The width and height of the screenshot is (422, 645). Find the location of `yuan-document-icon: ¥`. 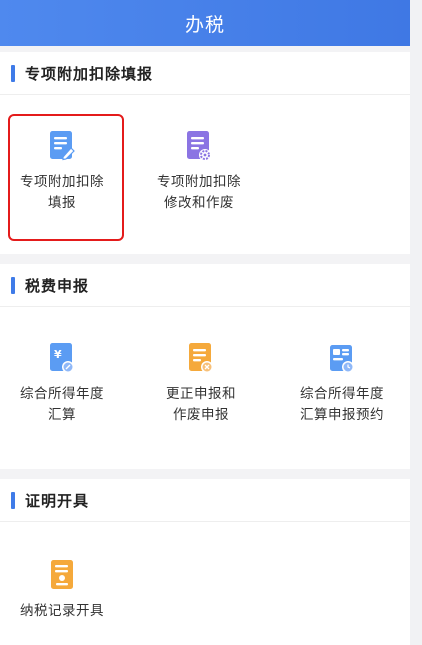

yuan-document-icon: ¥ is located at coordinates (62, 358).